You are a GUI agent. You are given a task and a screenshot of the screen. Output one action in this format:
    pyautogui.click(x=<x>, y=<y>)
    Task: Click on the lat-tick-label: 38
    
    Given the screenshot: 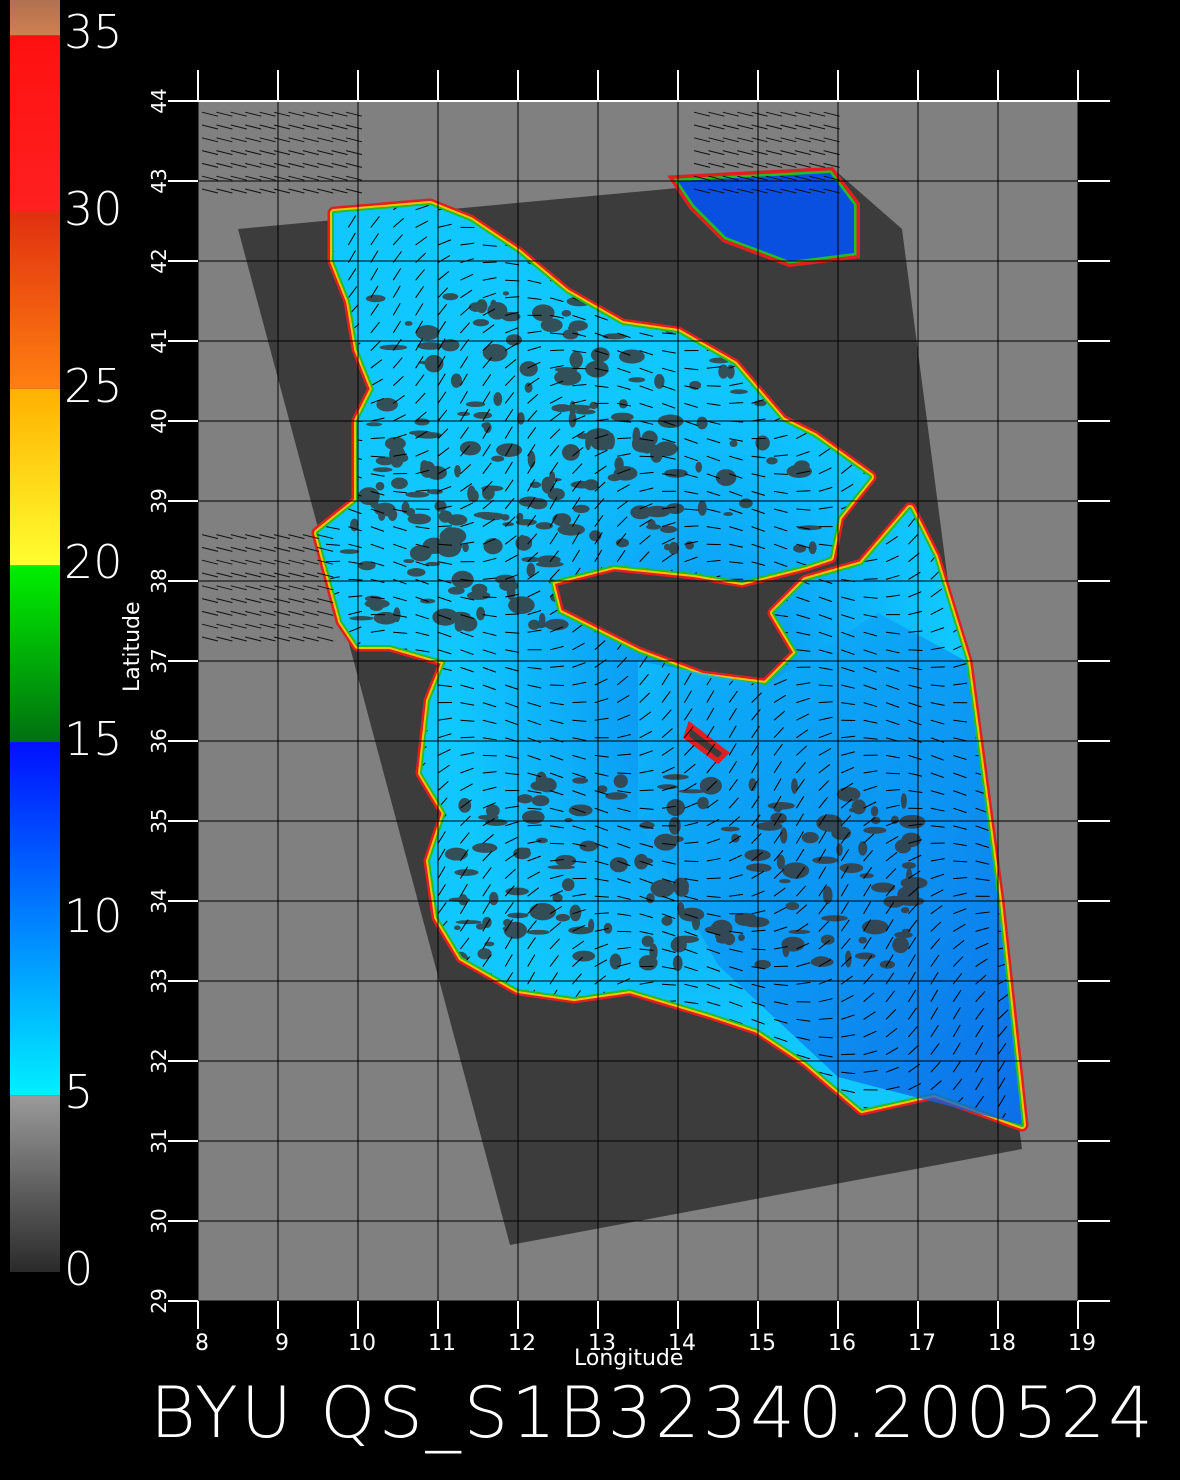 What is the action you would take?
    pyautogui.click(x=159, y=580)
    